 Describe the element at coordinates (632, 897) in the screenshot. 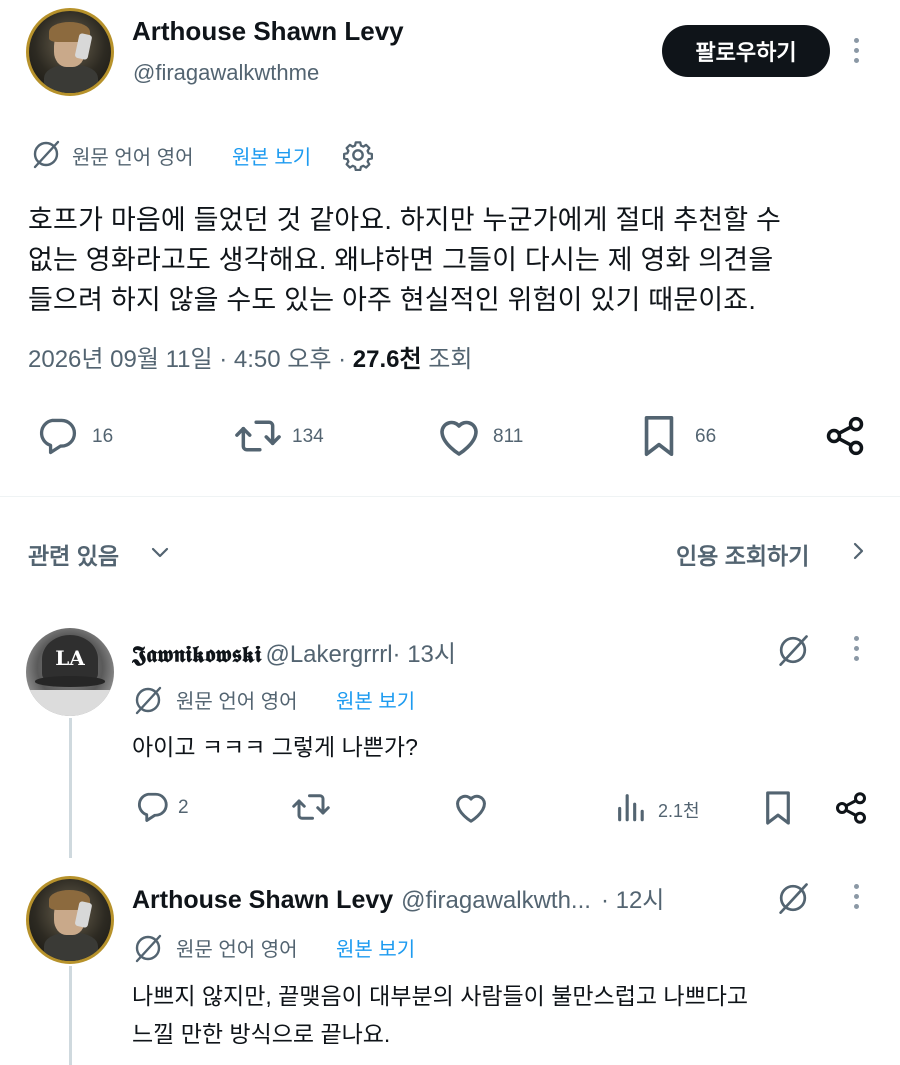

I see `reply-time: · 12시` at that location.